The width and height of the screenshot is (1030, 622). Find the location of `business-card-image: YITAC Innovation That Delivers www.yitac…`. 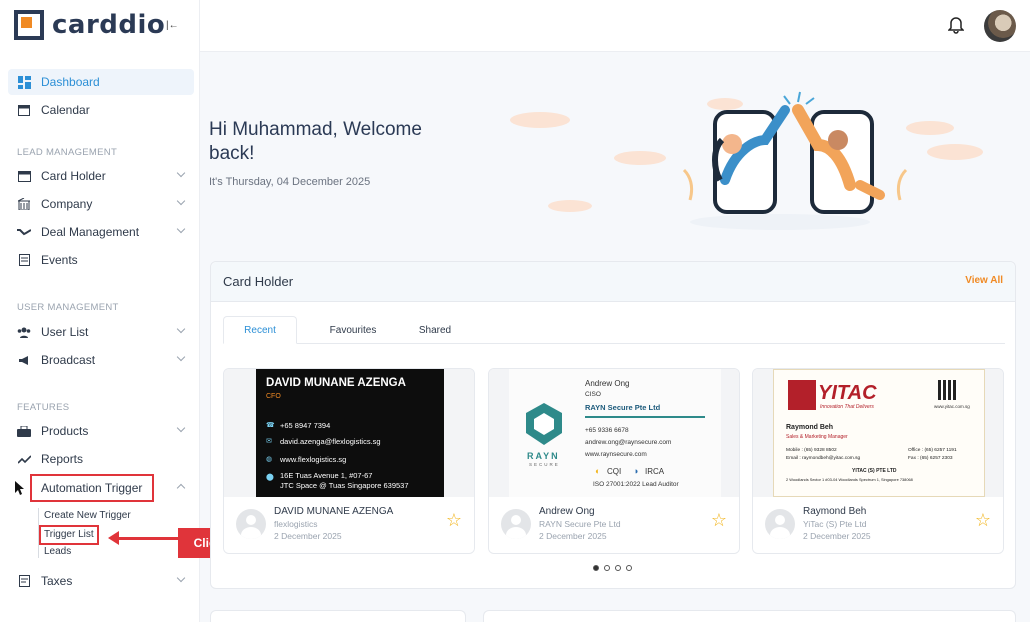

business-card-image: YITAC Innovation That Delivers www.yitac… is located at coordinates (878, 433).